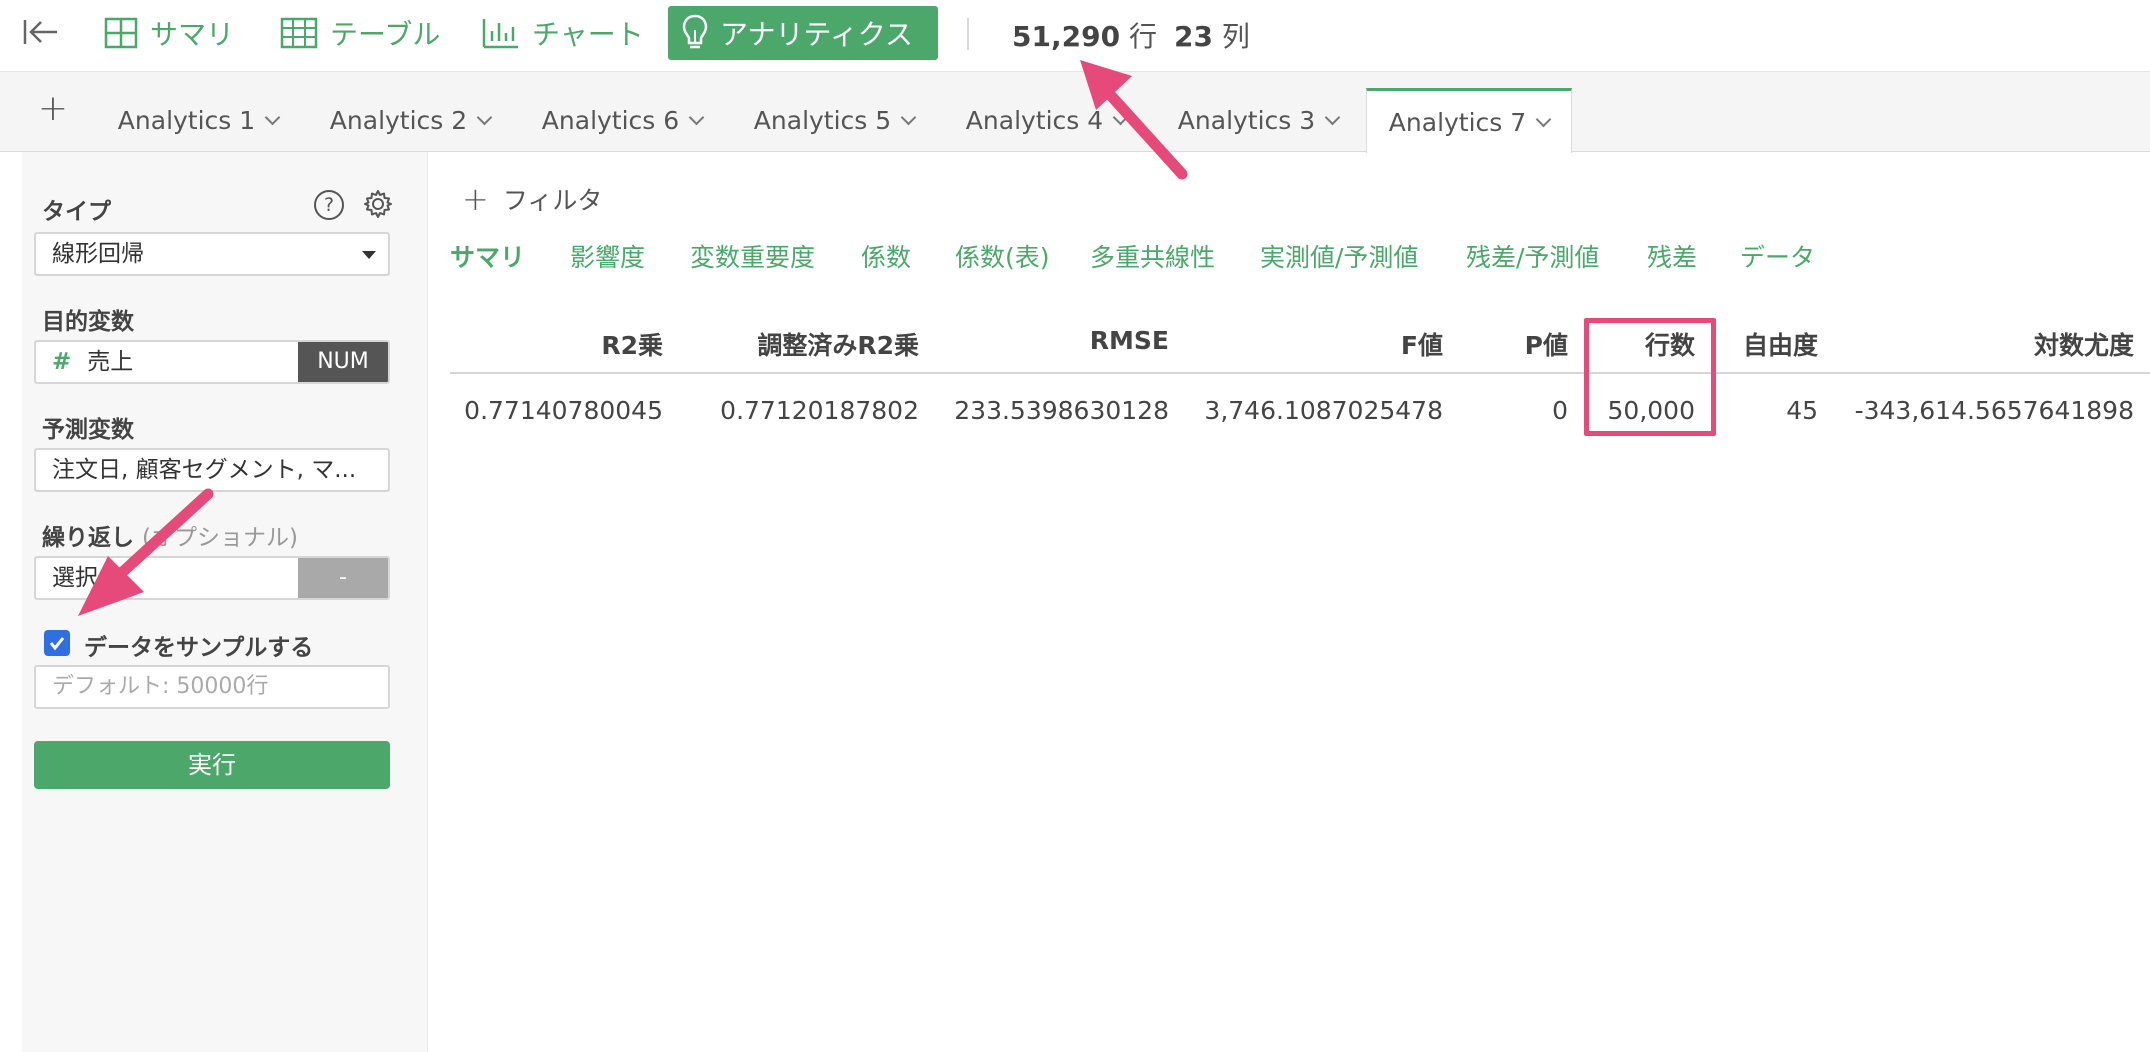  What do you see at coordinates (199, 648) in the screenshot?
I see `sample-data-label: データをサンプルする` at bounding box center [199, 648].